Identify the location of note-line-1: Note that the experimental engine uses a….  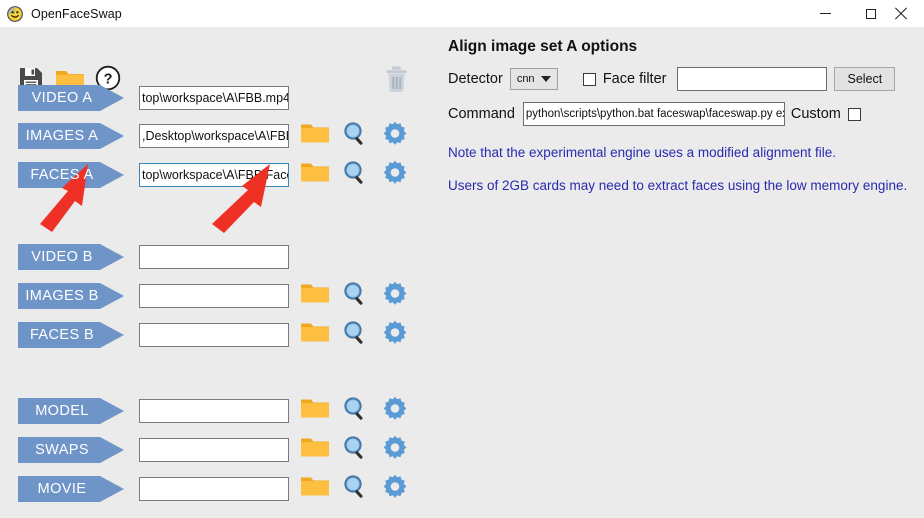
(642, 152).